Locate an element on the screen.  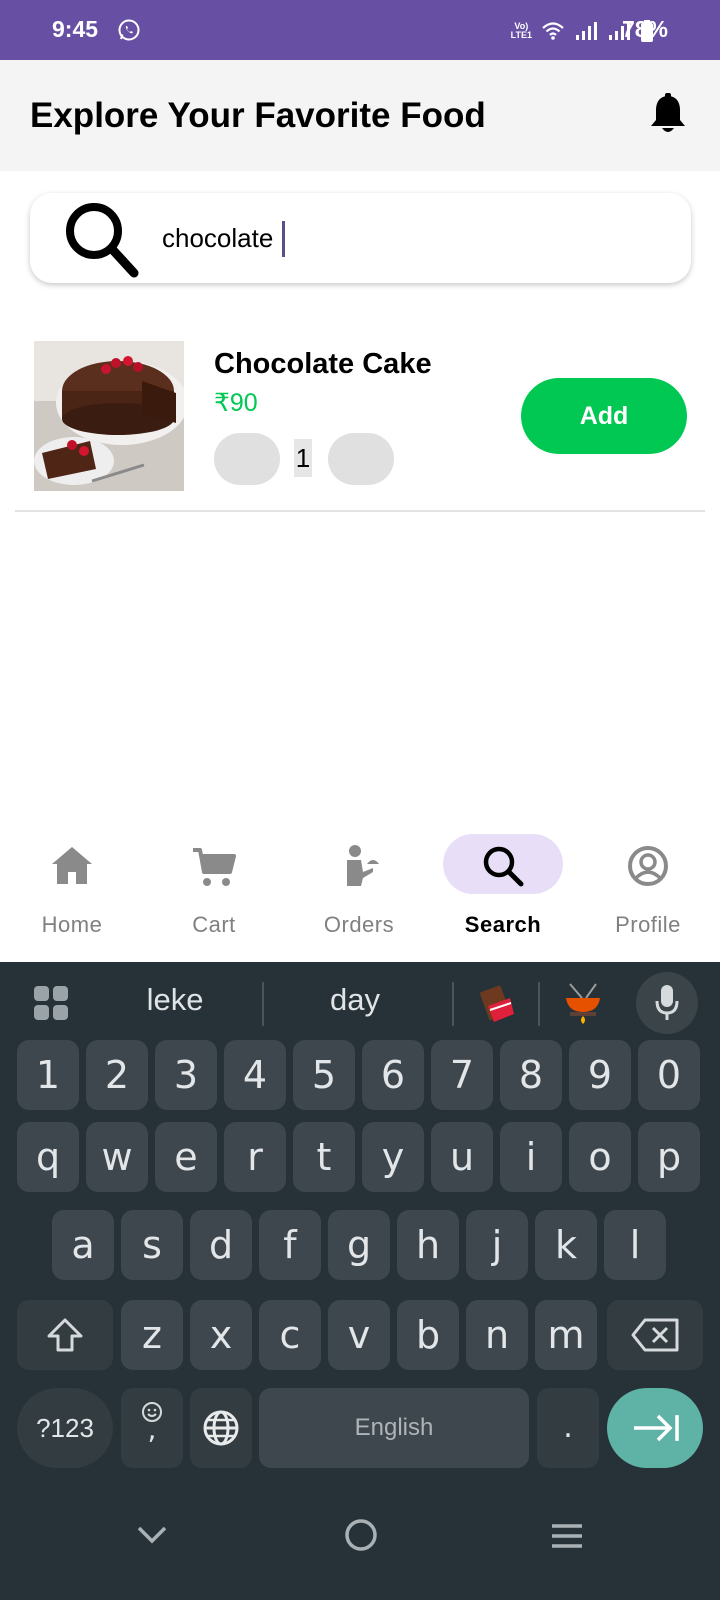
key-d: d is located at coordinates (221, 1245).